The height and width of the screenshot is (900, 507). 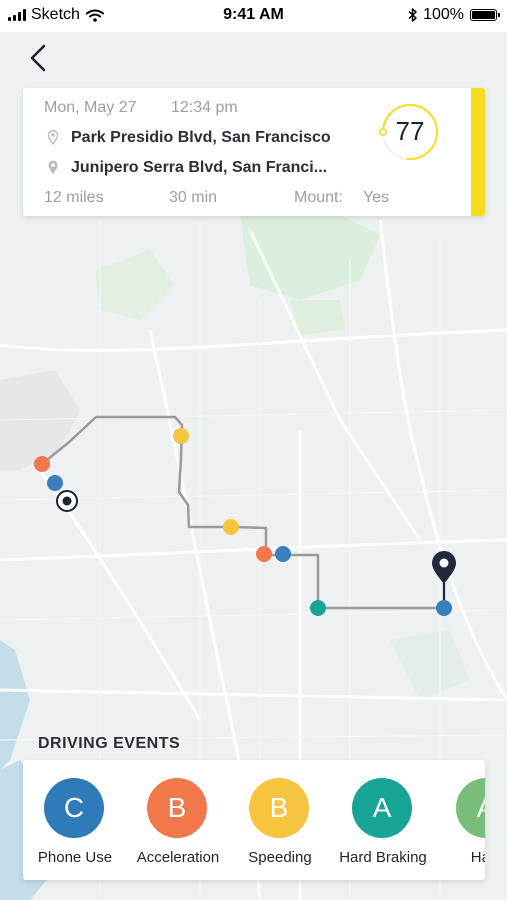 What do you see at coordinates (204, 107) in the screenshot?
I see `trip-time: 12:34 pm` at bounding box center [204, 107].